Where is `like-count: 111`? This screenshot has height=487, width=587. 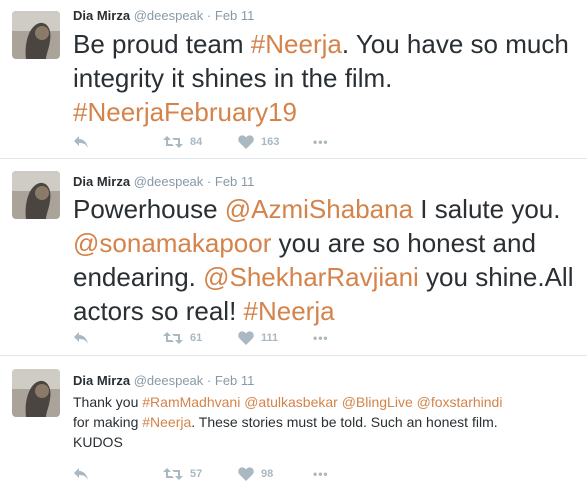
like-count: 111 is located at coordinates (270, 338).